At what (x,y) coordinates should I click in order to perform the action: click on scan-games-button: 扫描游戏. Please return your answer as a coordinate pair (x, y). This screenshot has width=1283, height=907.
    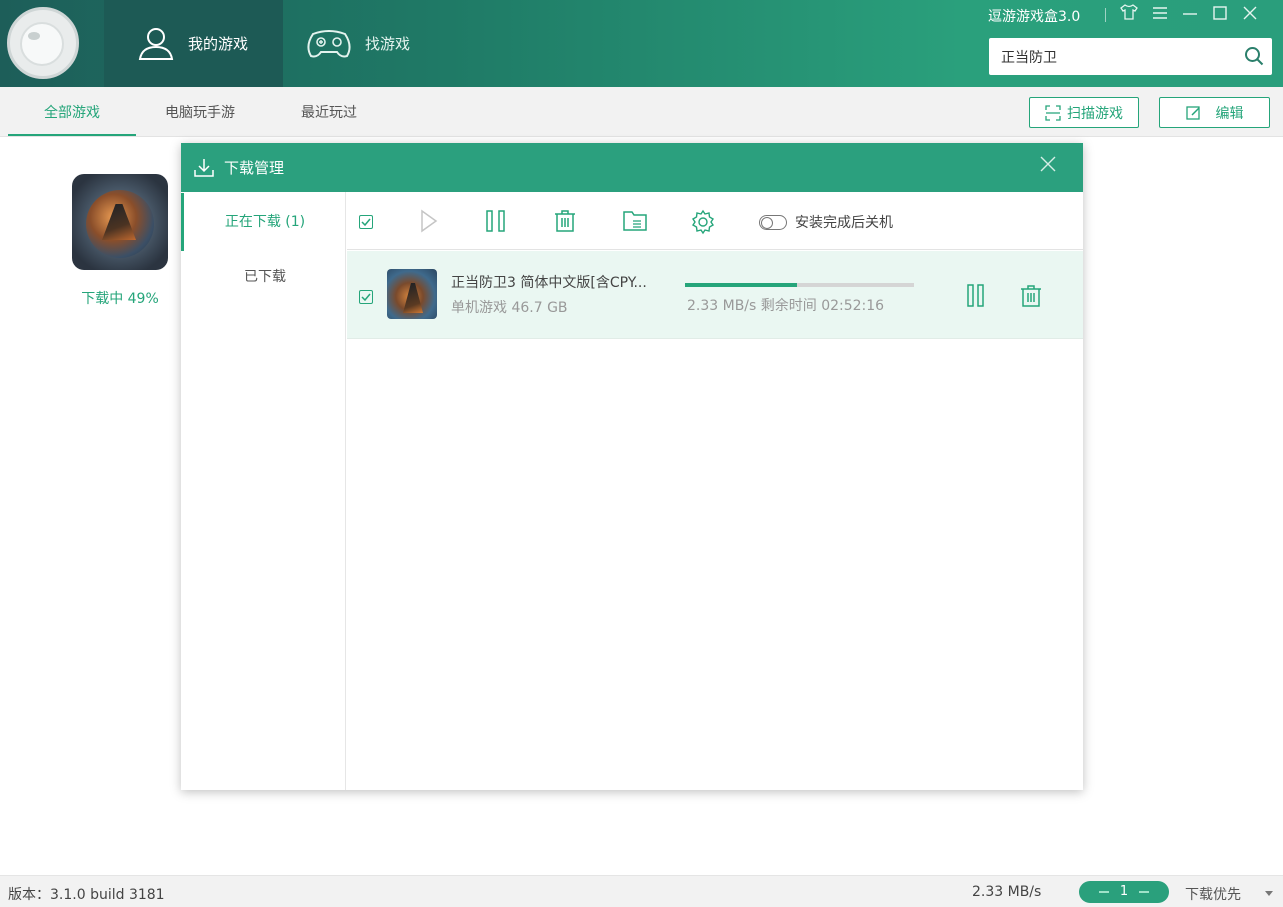
    Looking at the image, I should click on (1084, 112).